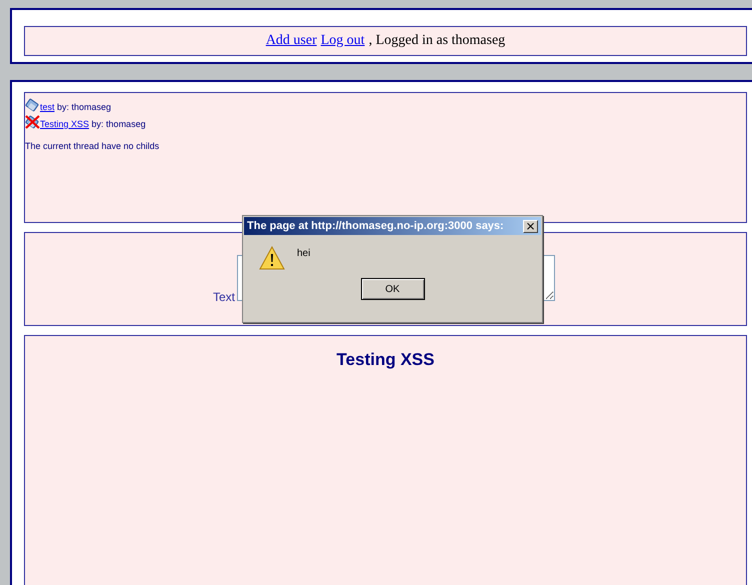 The height and width of the screenshot is (585, 752). What do you see at coordinates (92, 146) in the screenshot?
I see `thread-note: The current thread have no childs` at bounding box center [92, 146].